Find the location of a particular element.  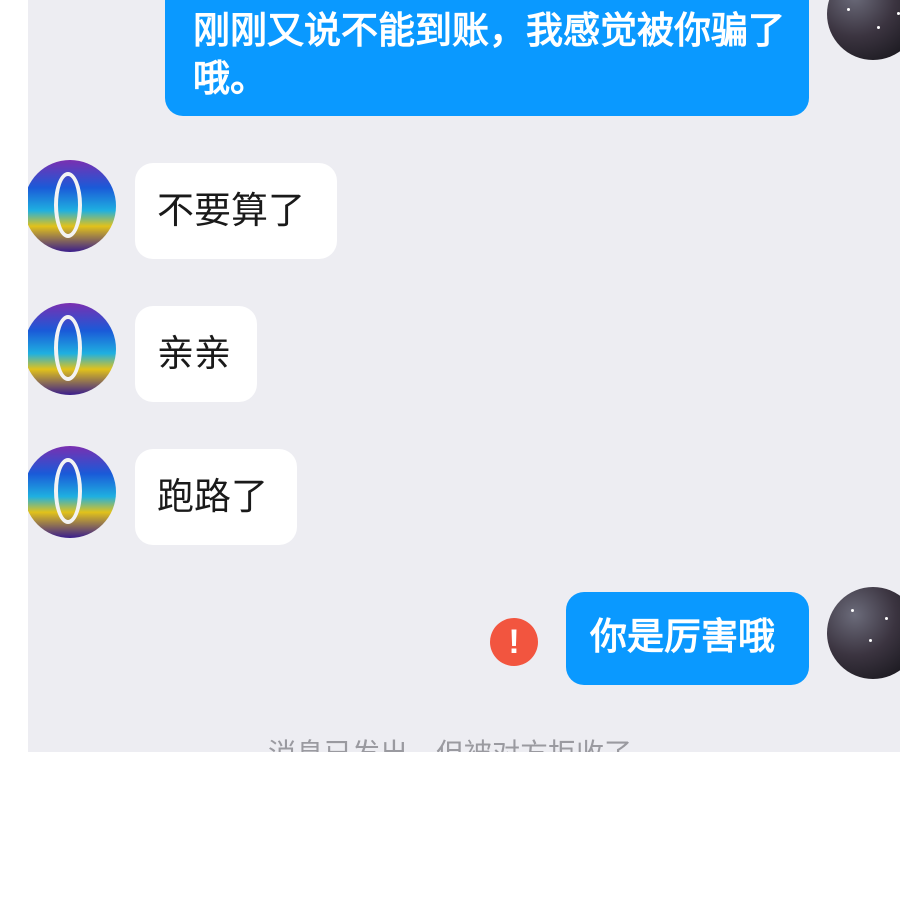

error-exclamation-icon: ! is located at coordinates (514, 642).